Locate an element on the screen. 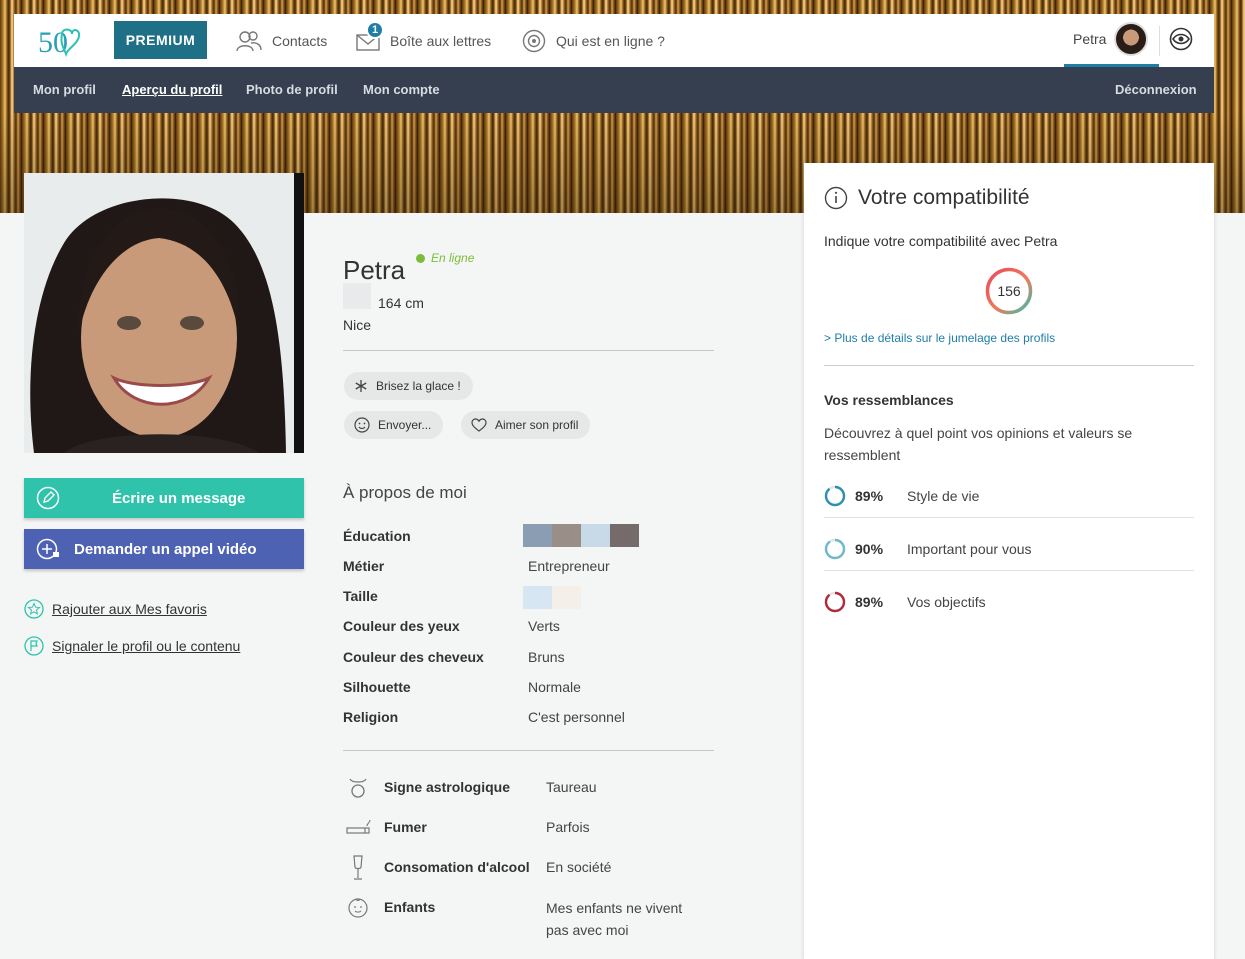 Image resolution: width=1245 pixels, height=959 pixels. resemblance-percentage: 90% is located at coordinates (869, 548).